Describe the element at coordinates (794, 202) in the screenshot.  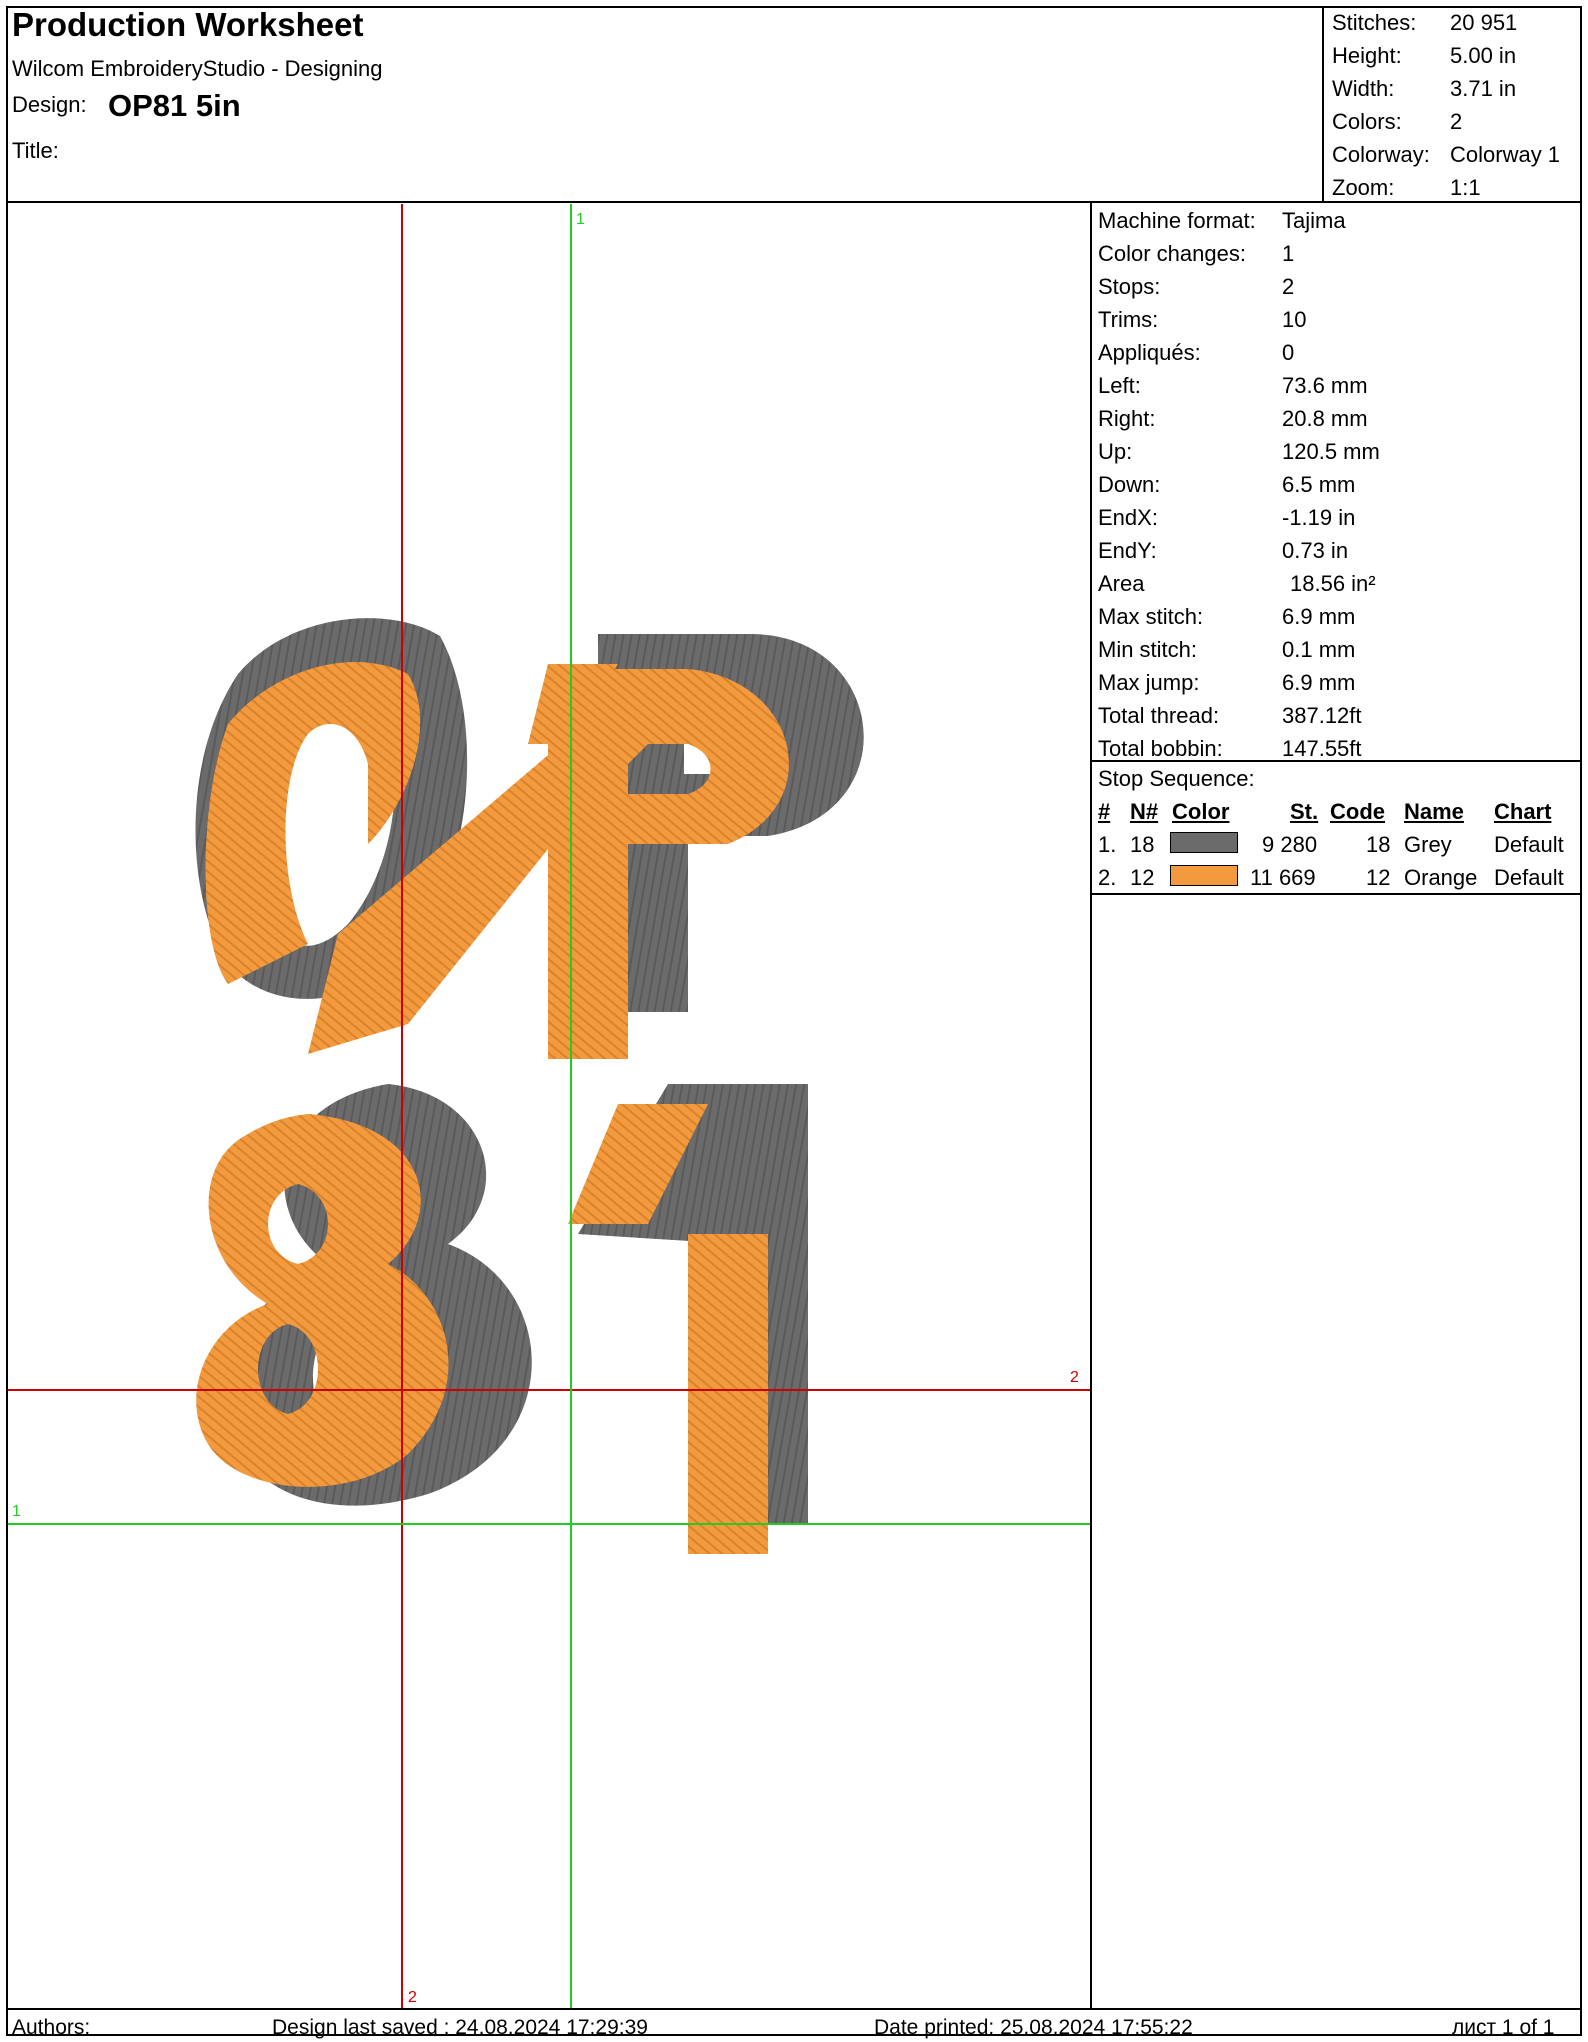
I see `header-divider` at that location.